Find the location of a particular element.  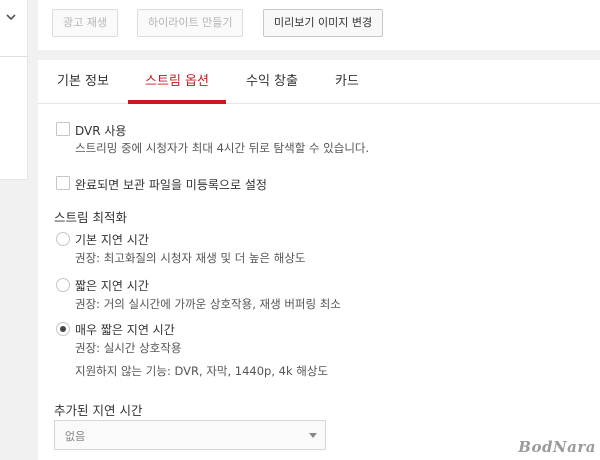

divider is located at coordinates (14, 56).